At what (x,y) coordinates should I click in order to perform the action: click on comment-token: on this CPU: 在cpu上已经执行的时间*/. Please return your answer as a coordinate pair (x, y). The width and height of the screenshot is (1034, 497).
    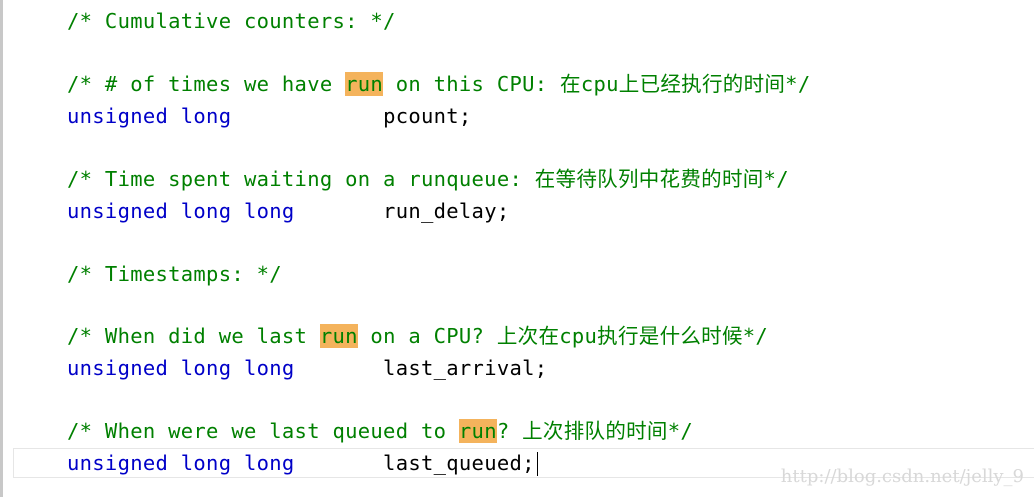
    Looking at the image, I should click on (597, 84).